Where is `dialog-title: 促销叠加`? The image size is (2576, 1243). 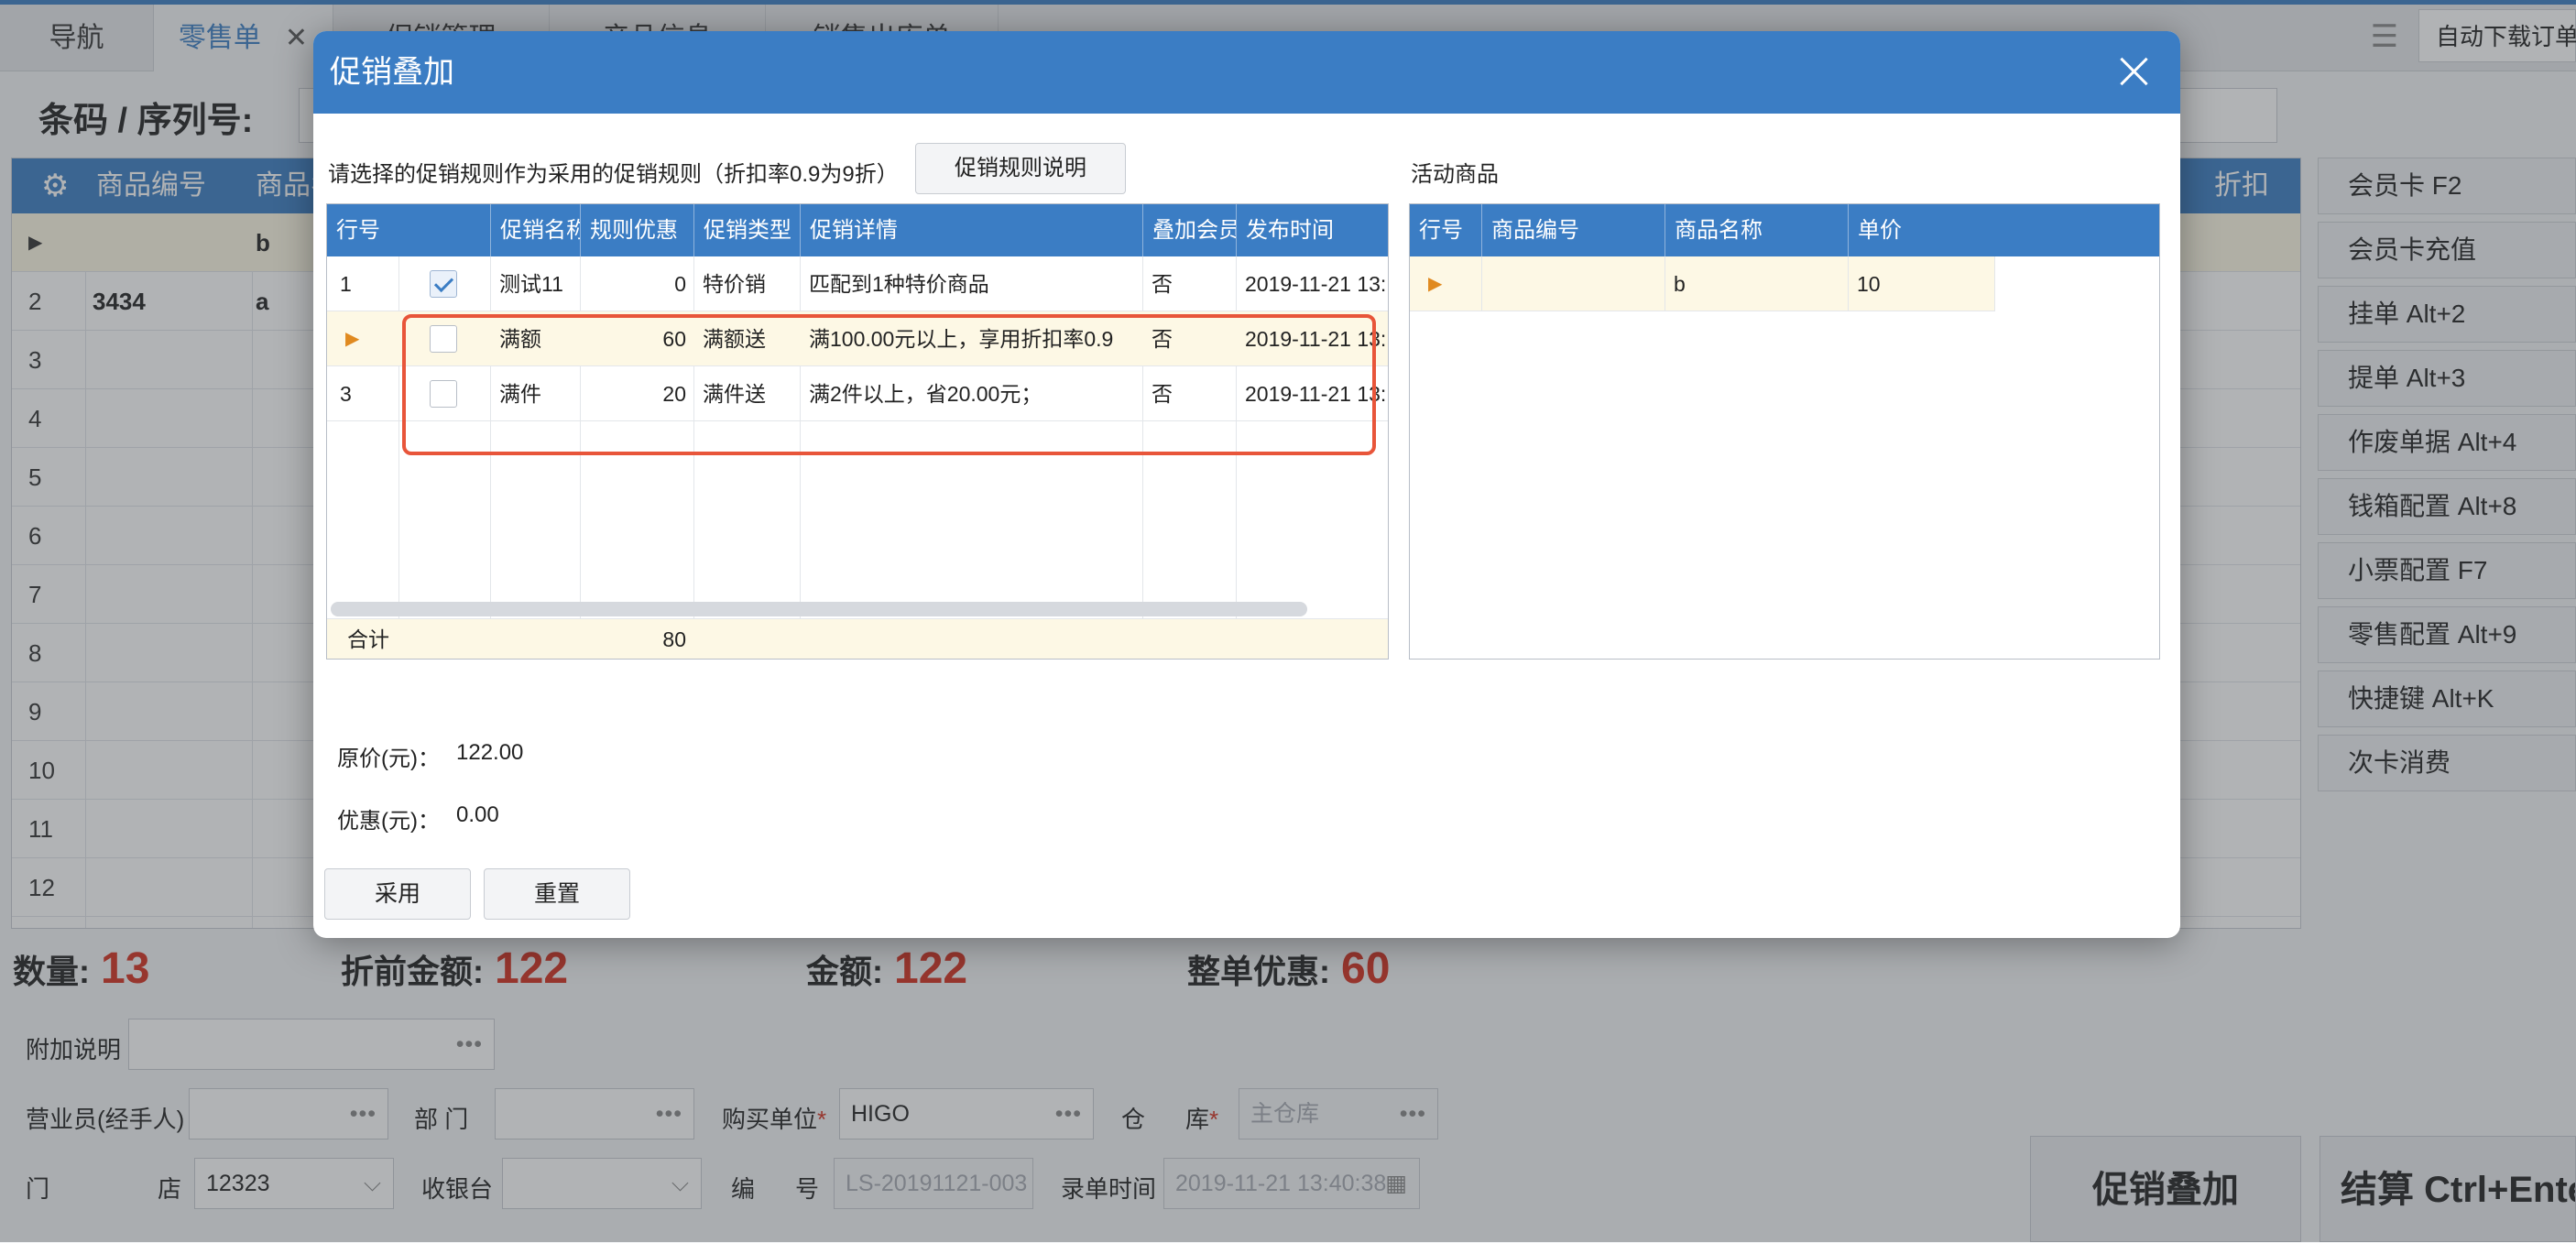 dialog-title: 促销叠加 is located at coordinates (392, 72).